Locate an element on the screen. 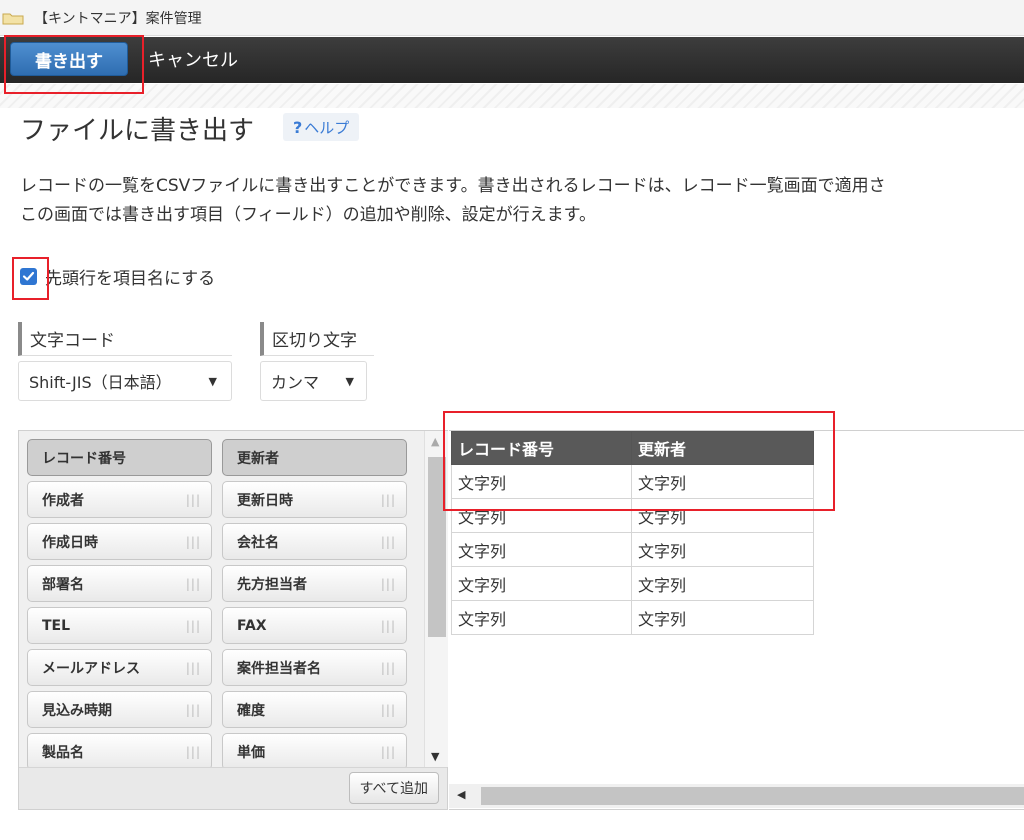 The height and width of the screenshot is (840, 1024). checkmark-icon is located at coordinates (28, 276).